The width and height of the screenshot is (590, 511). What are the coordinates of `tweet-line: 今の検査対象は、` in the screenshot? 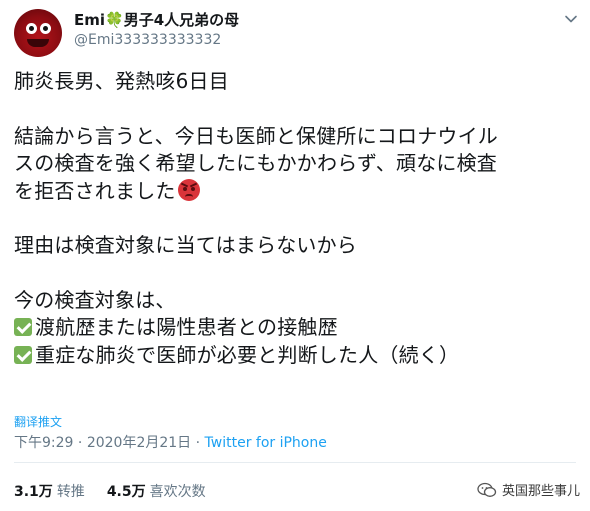 It's located at (95, 299).